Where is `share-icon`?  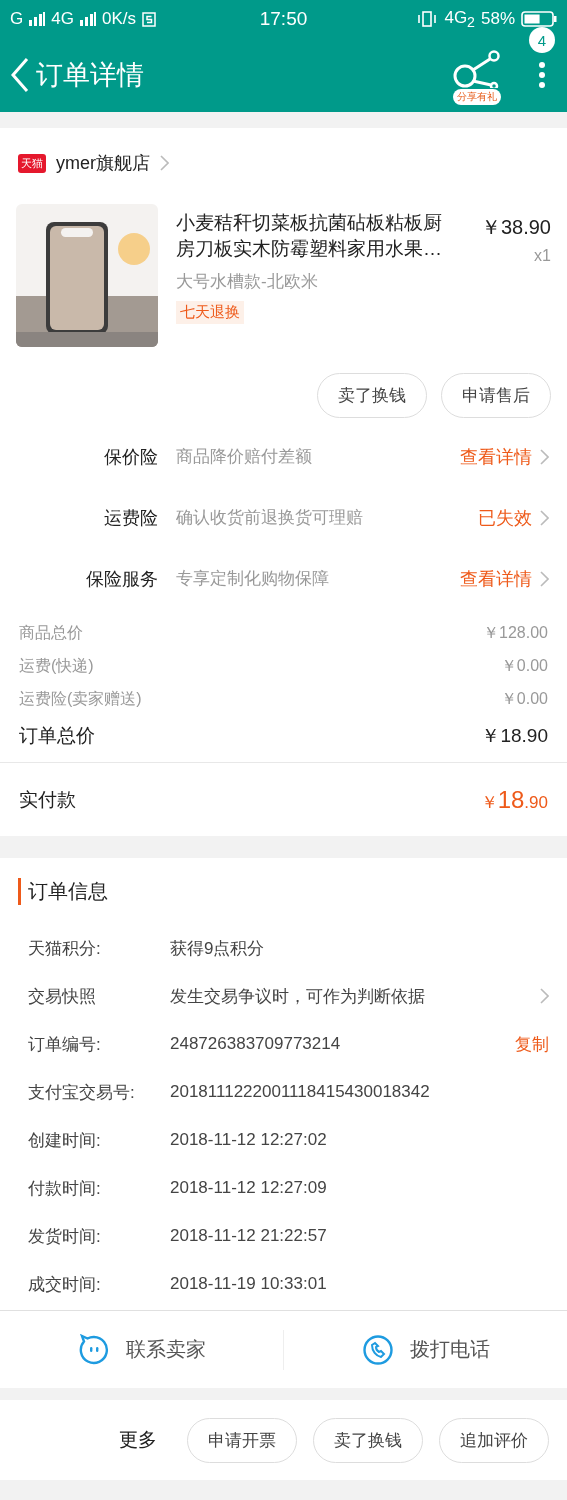
share-icon is located at coordinates (477, 68).